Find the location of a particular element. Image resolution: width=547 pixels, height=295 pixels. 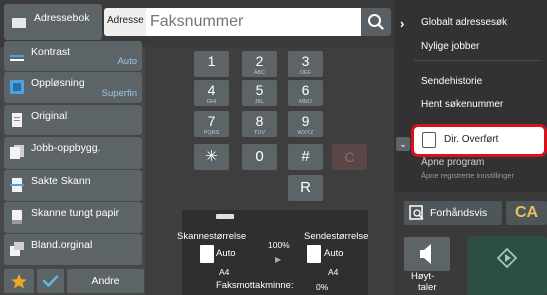

key-0-digit: 0 is located at coordinates (259, 156).